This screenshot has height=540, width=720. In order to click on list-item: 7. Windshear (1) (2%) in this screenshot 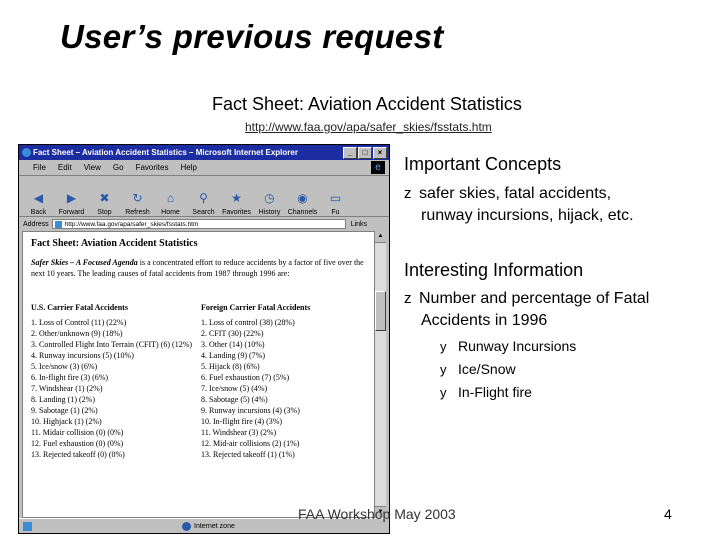, I will do `click(67, 388)`.